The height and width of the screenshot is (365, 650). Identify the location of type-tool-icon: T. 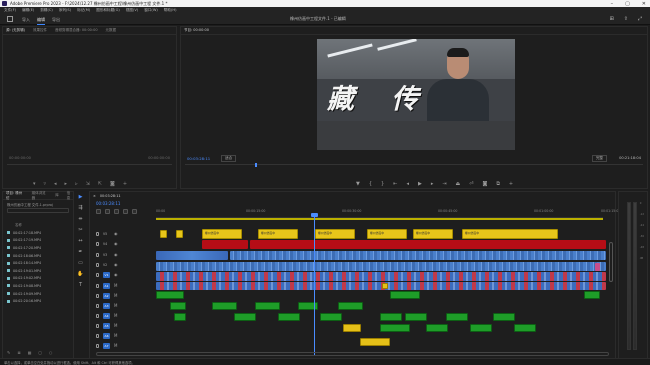
(80, 285).